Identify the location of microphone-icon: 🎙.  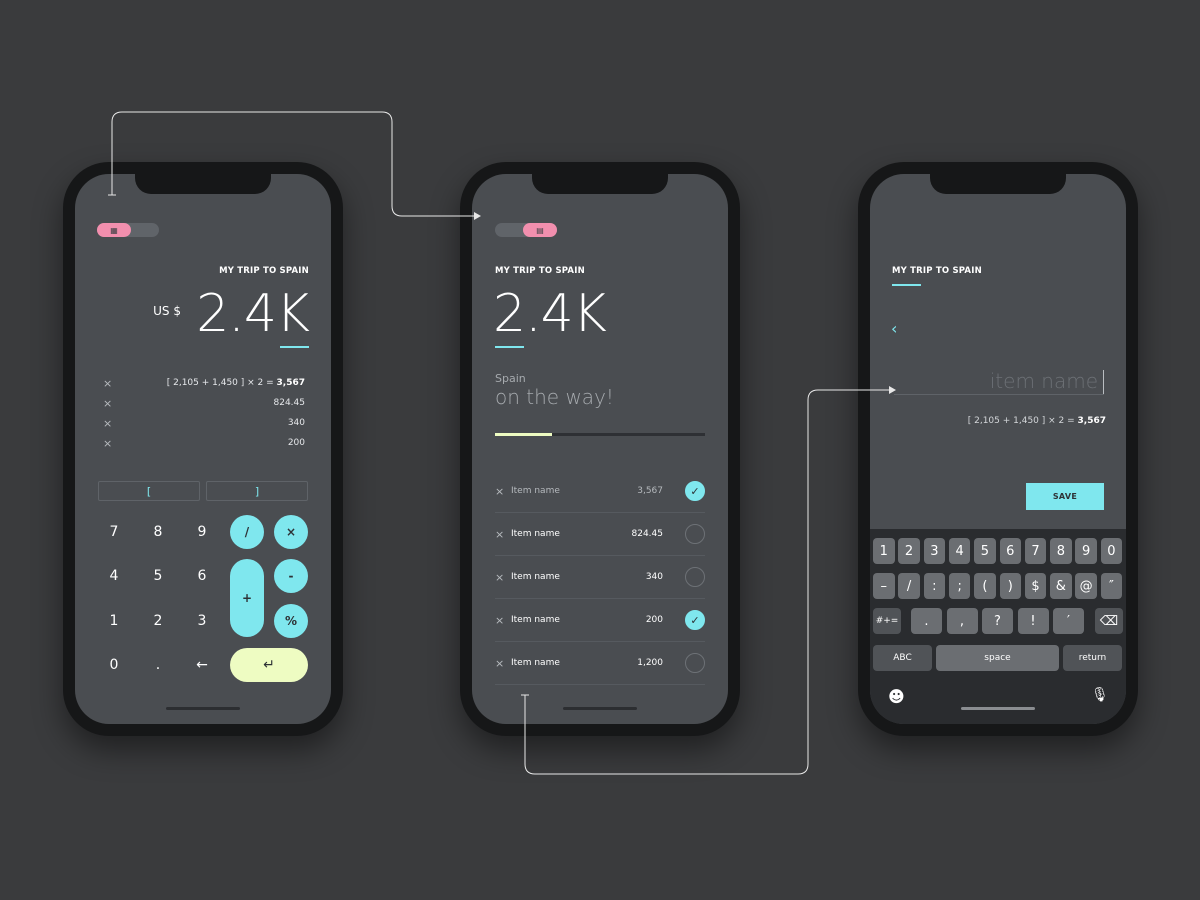
(1100, 695).